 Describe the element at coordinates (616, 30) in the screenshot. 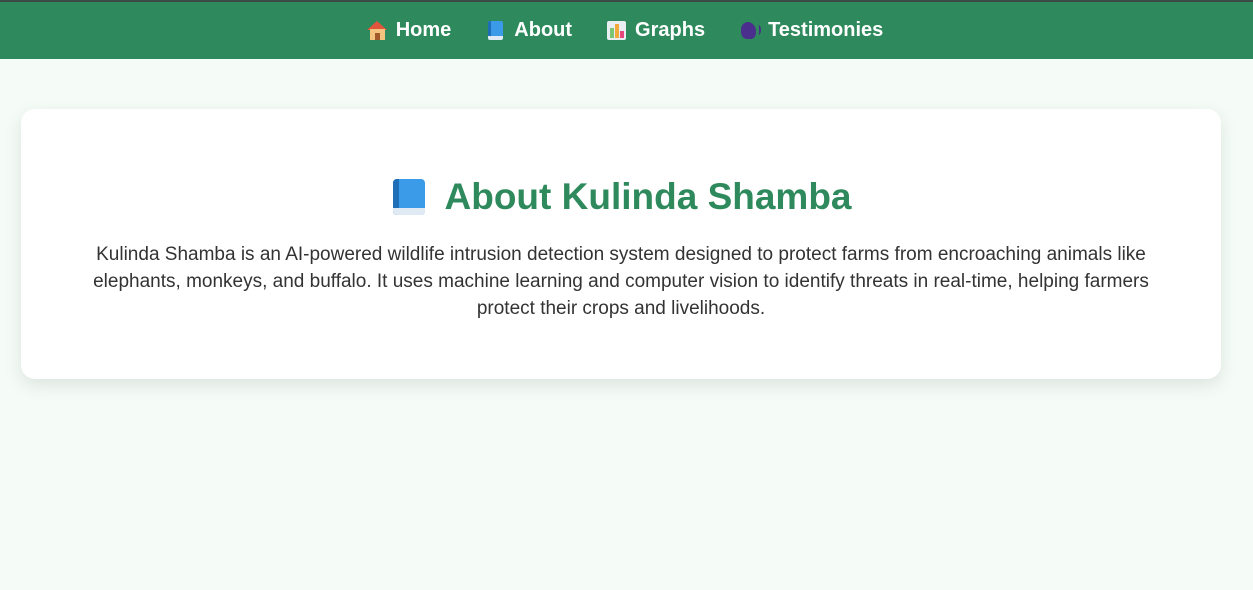

I see `bar-chart-icon` at that location.